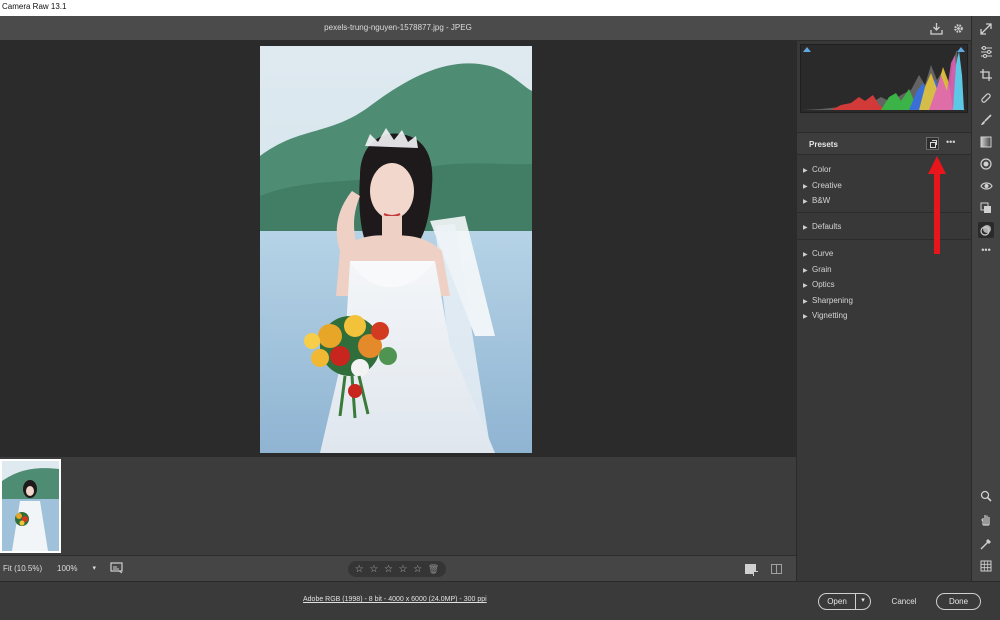 The image size is (1000, 620). Describe the element at coordinates (986, 29) in the screenshot. I see `expand-icon` at that location.